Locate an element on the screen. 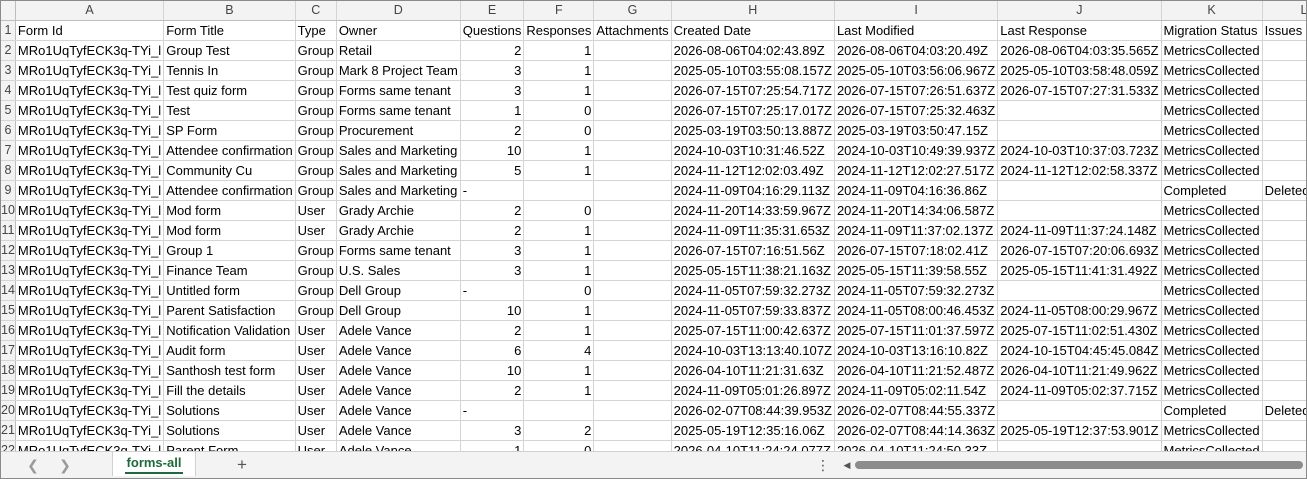  cell: Solutions is located at coordinates (229, 430).